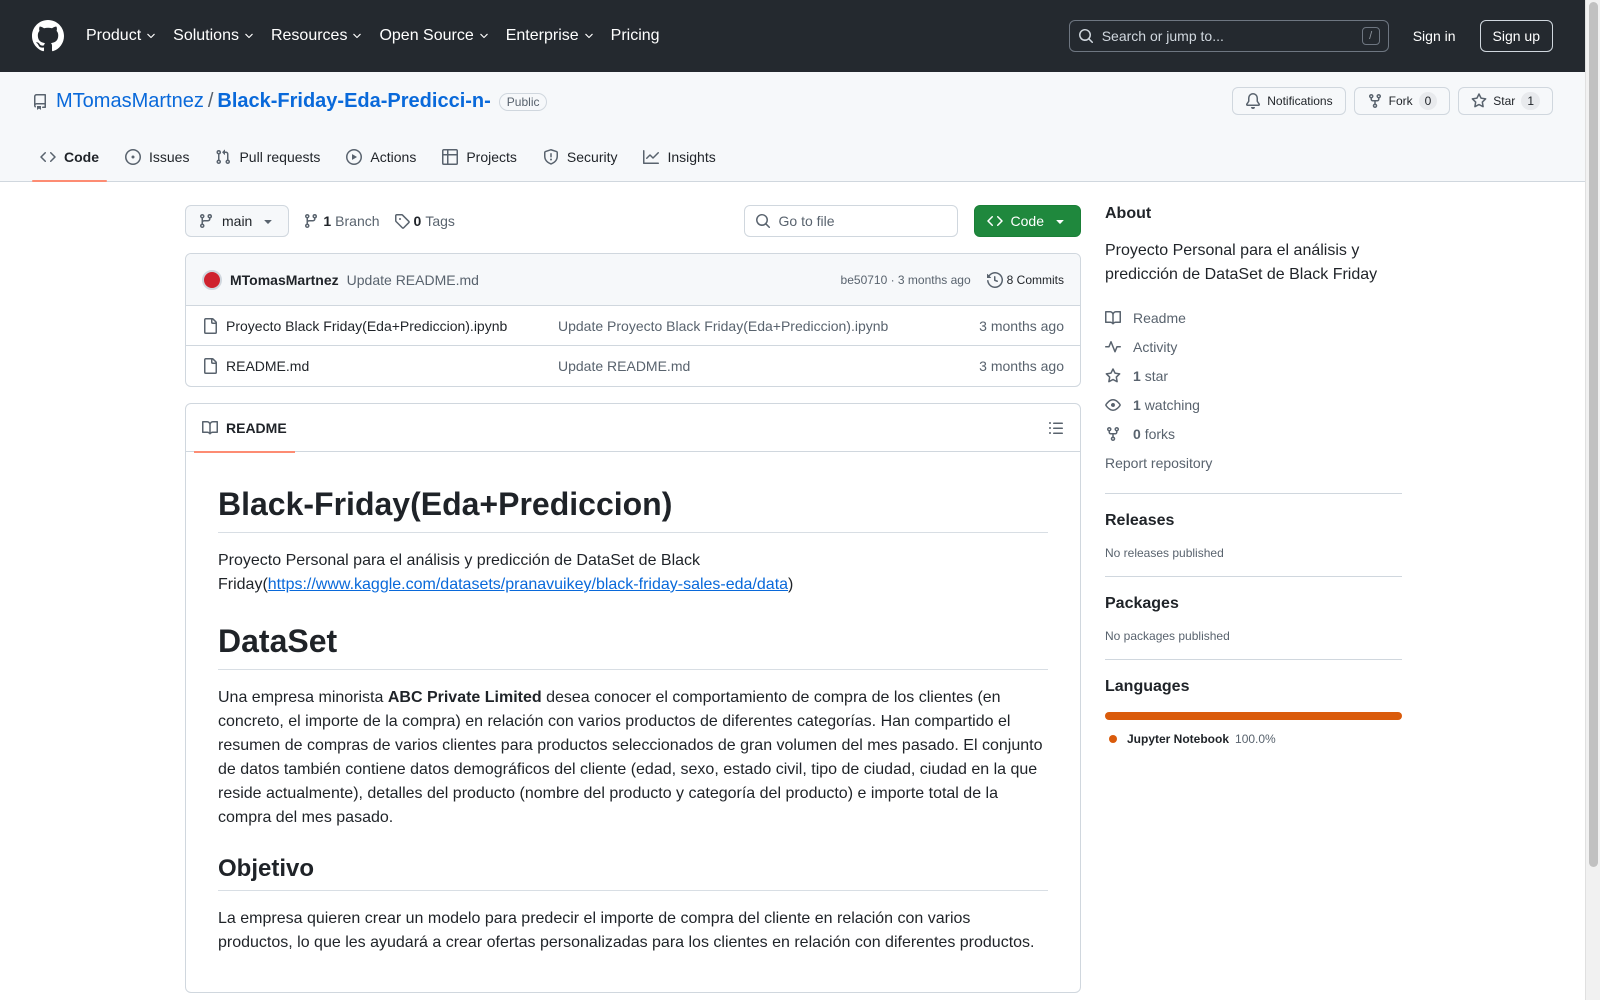  What do you see at coordinates (1253, 317) in the screenshot?
I see `readme-link: Readme` at bounding box center [1253, 317].